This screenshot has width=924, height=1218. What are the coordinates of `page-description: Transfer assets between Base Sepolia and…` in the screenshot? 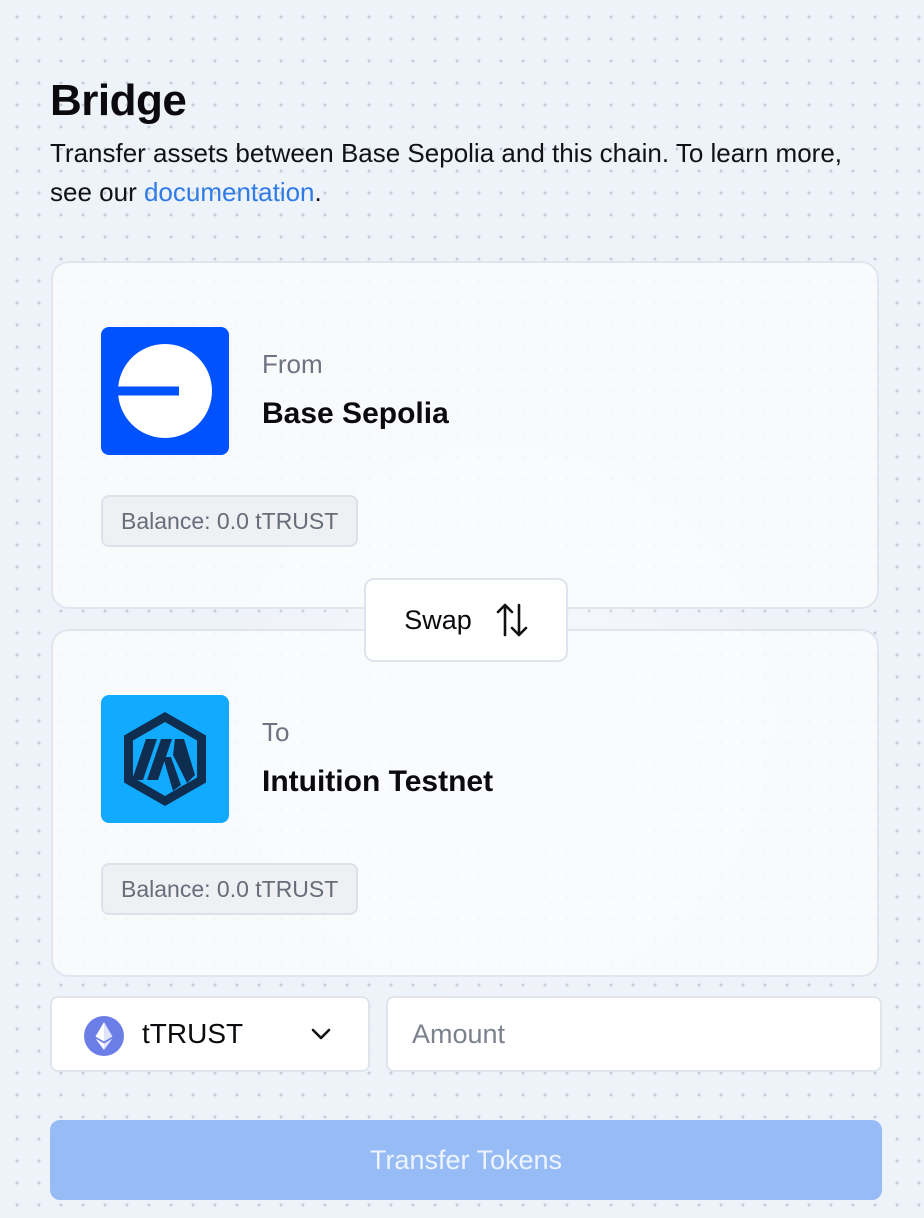 It's located at (460, 173).